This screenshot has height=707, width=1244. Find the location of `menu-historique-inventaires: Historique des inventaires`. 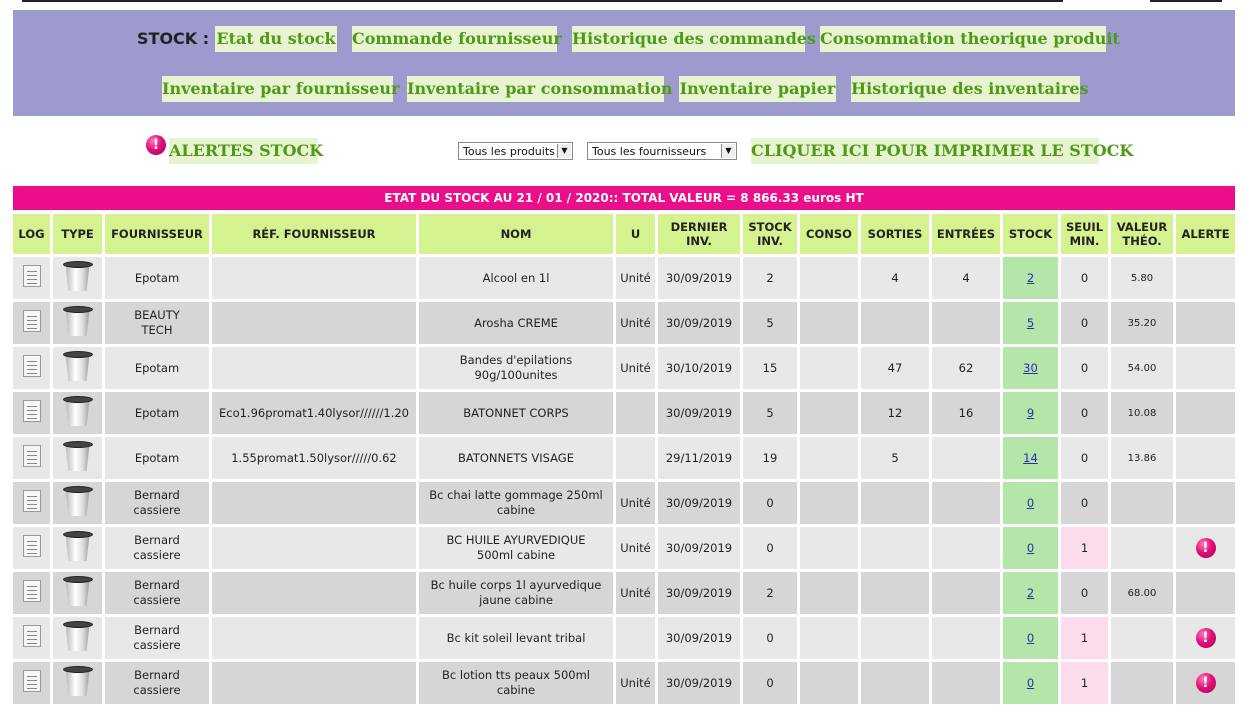

menu-historique-inventaires: Historique des inventaires is located at coordinates (970, 89).